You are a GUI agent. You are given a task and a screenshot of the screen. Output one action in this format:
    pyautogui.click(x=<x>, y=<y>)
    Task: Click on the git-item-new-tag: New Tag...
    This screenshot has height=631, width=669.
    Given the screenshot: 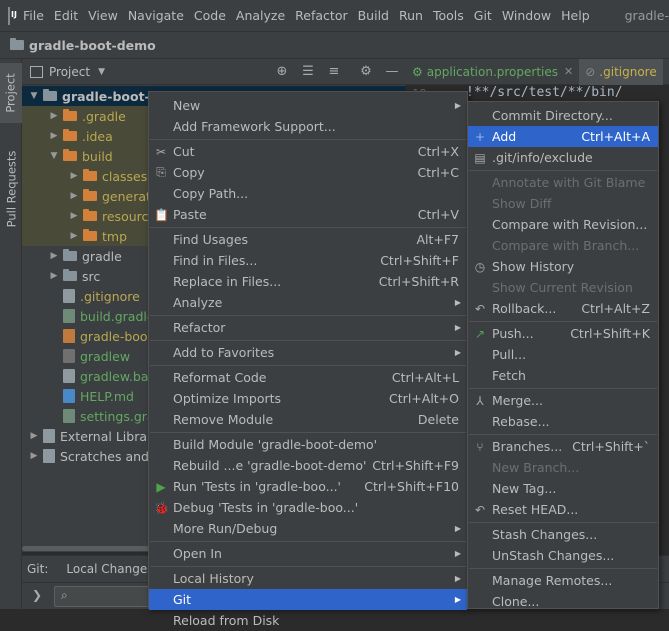 What is the action you would take?
    pyautogui.click(x=563, y=488)
    